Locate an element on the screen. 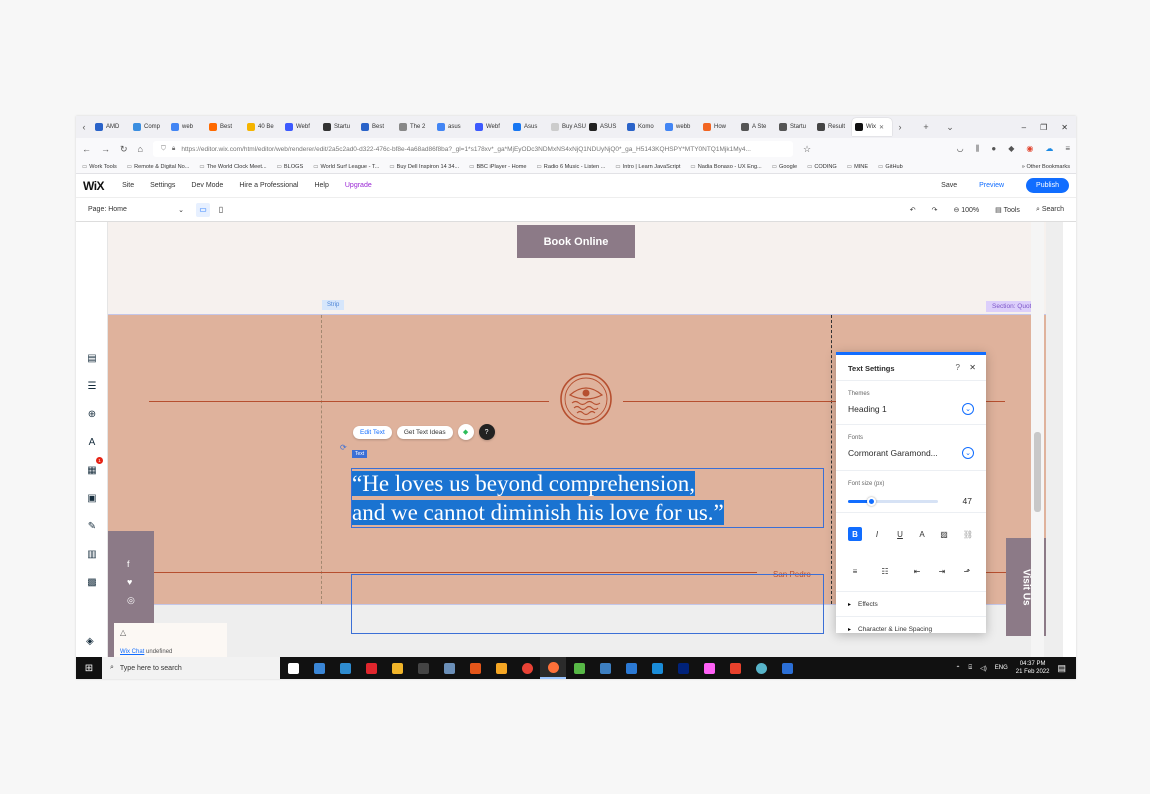  git-icon is located at coordinates (475, 668).